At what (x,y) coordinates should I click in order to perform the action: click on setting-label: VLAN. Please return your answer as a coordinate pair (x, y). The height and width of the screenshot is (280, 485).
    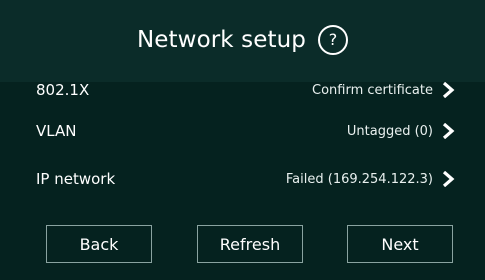
    Looking at the image, I should click on (56, 131).